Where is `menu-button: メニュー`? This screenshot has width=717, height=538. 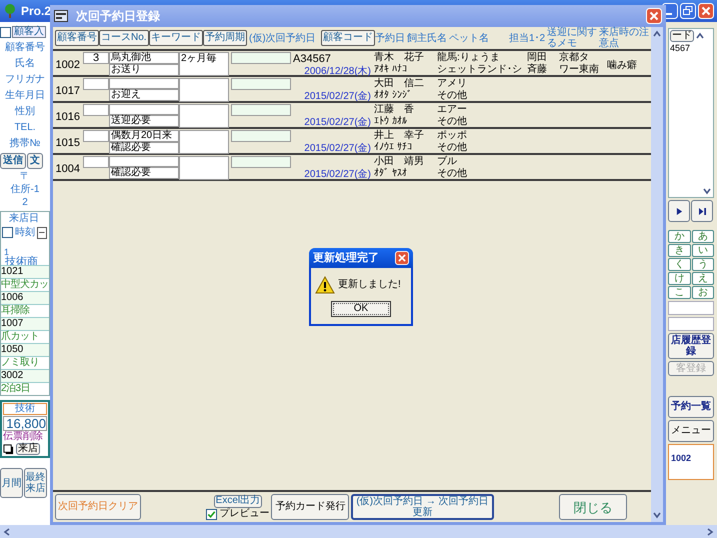
menu-button: メニュー is located at coordinates (691, 431).